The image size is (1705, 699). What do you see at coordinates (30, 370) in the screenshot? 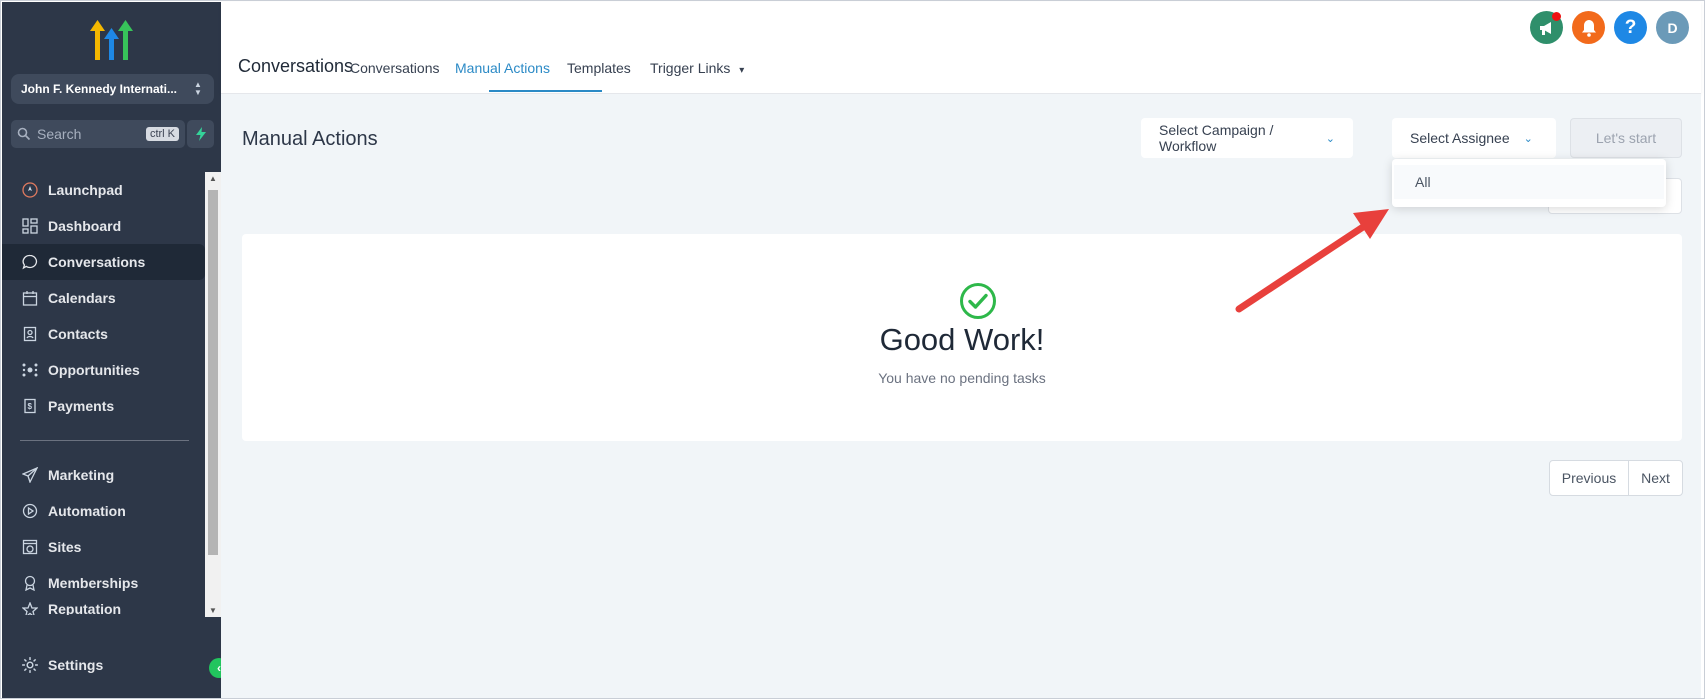
I see `network-icon` at bounding box center [30, 370].